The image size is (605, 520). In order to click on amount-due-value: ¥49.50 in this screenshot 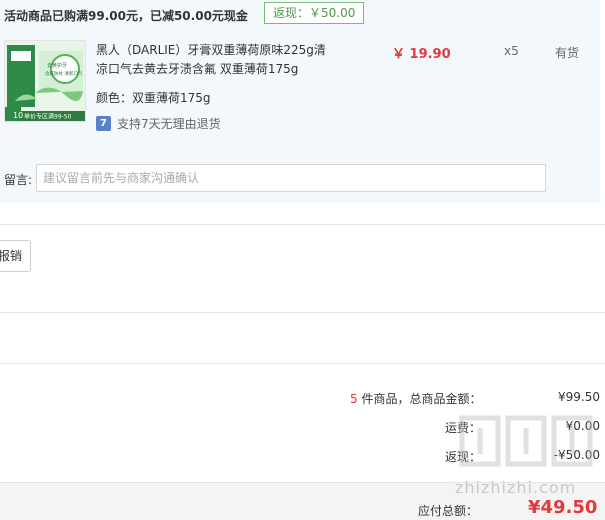, I will do `click(563, 507)`.